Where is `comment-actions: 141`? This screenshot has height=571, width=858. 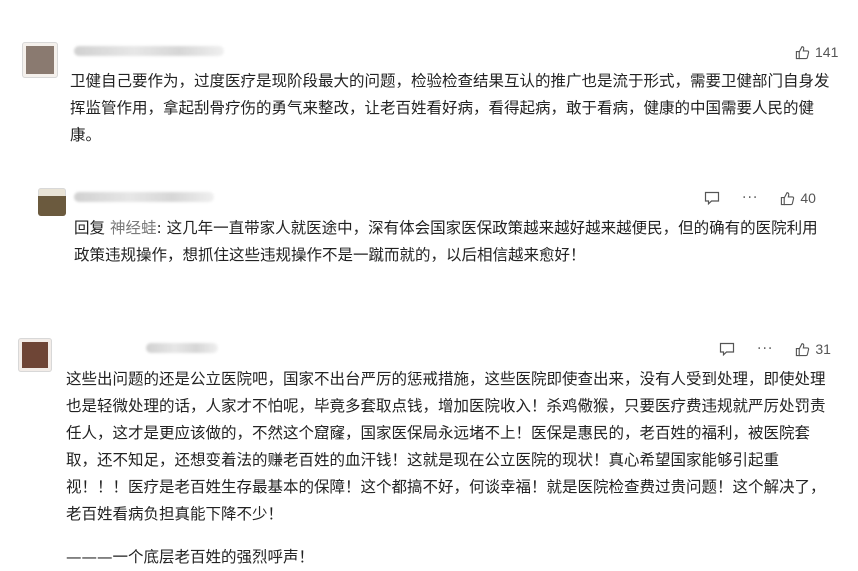
comment-actions: 141 is located at coordinates (816, 52).